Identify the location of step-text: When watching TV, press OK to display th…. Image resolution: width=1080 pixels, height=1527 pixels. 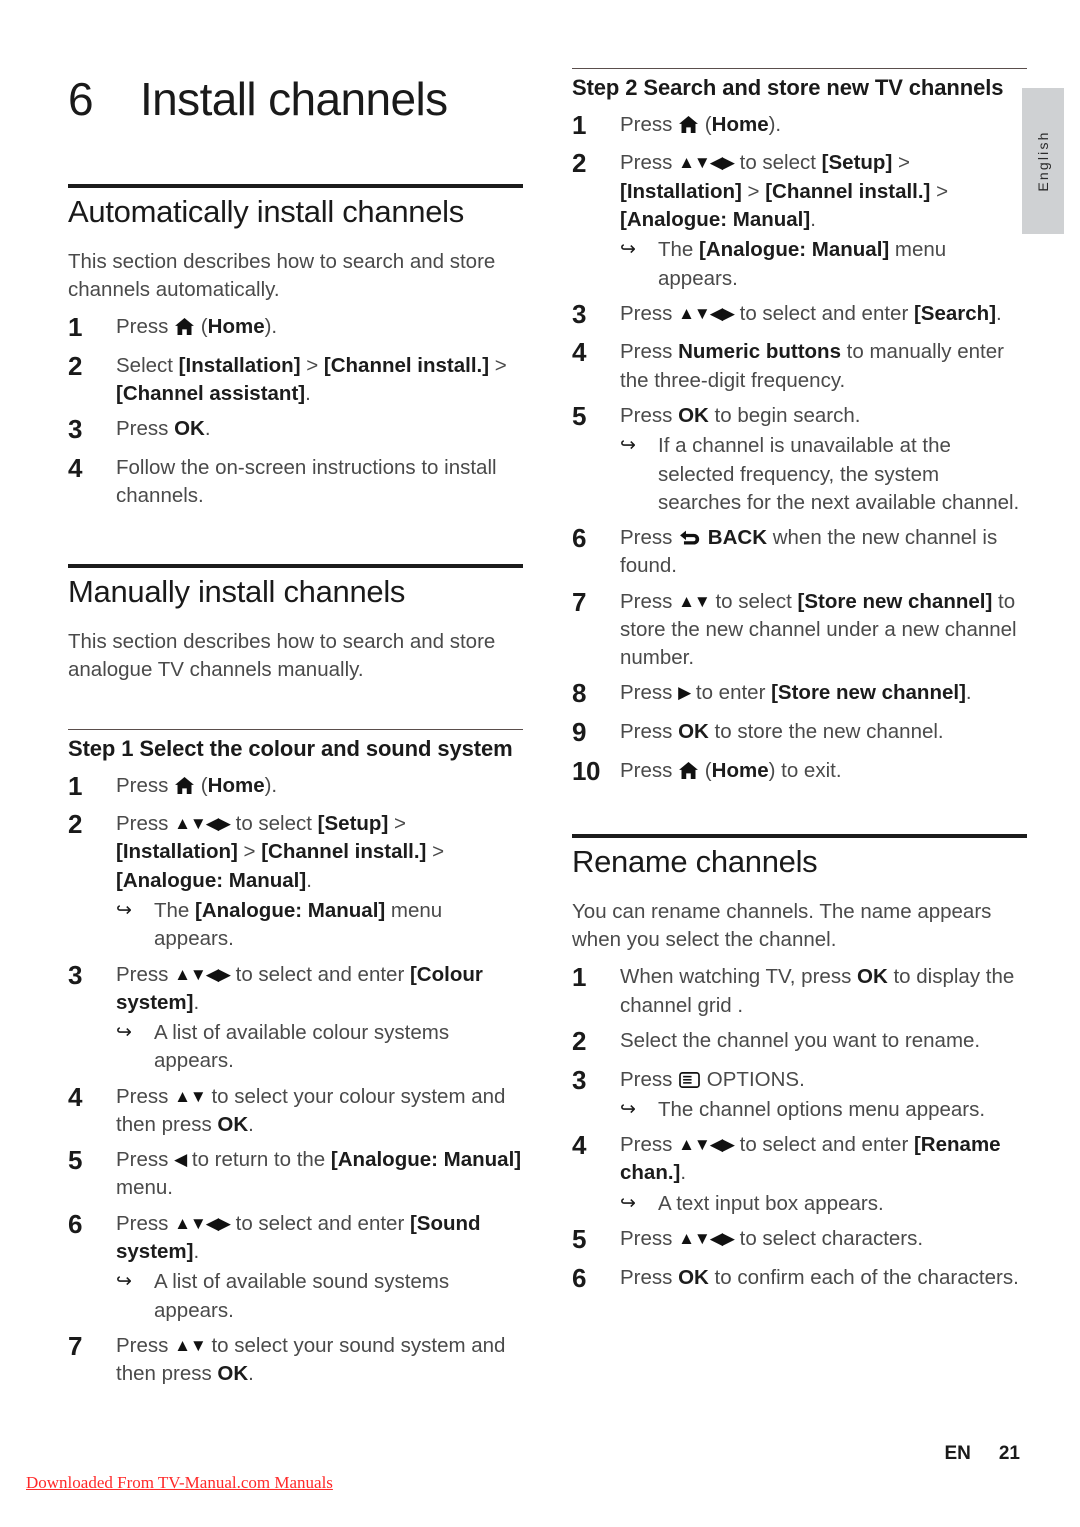
(823, 990).